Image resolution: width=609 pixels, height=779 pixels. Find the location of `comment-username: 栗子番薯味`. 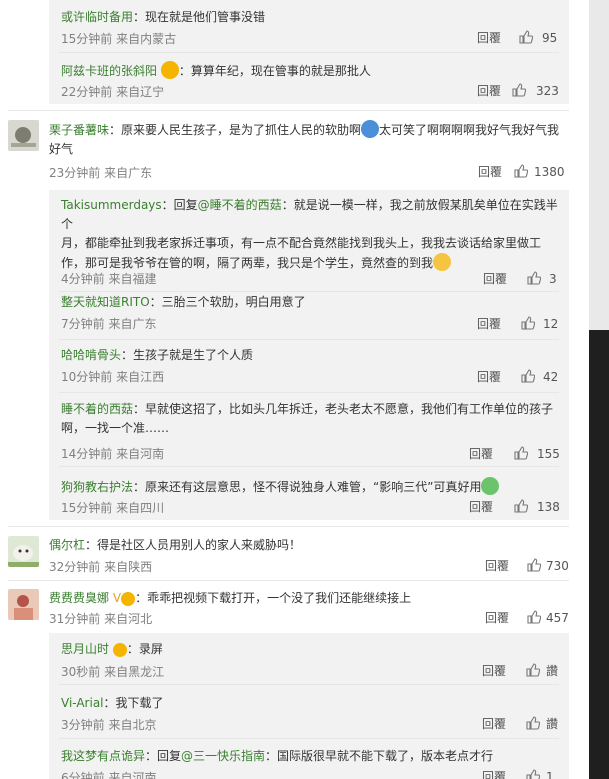

comment-username: 栗子番薯味 is located at coordinates (79, 130).